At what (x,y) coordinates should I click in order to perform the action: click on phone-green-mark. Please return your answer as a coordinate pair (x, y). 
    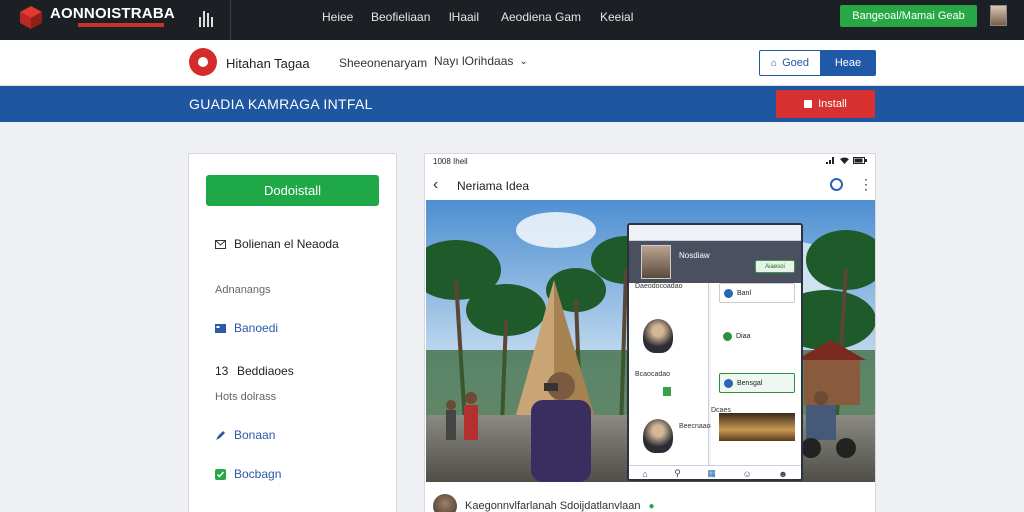
    Looking at the image, I should click on (667, 391).